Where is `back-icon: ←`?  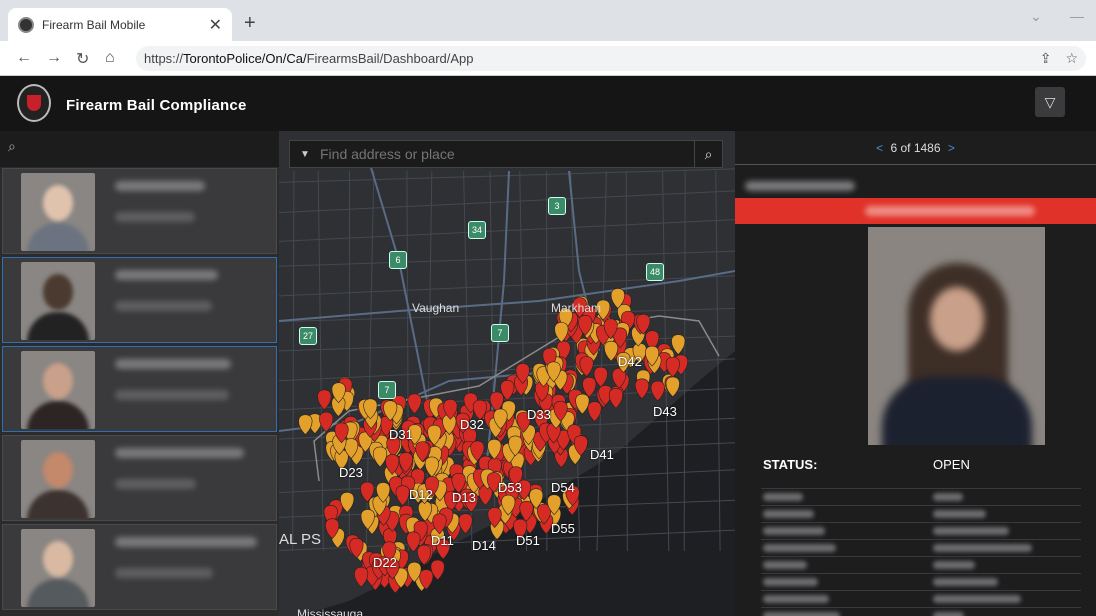 back-icon: ← is located at coordinates (24, 58).